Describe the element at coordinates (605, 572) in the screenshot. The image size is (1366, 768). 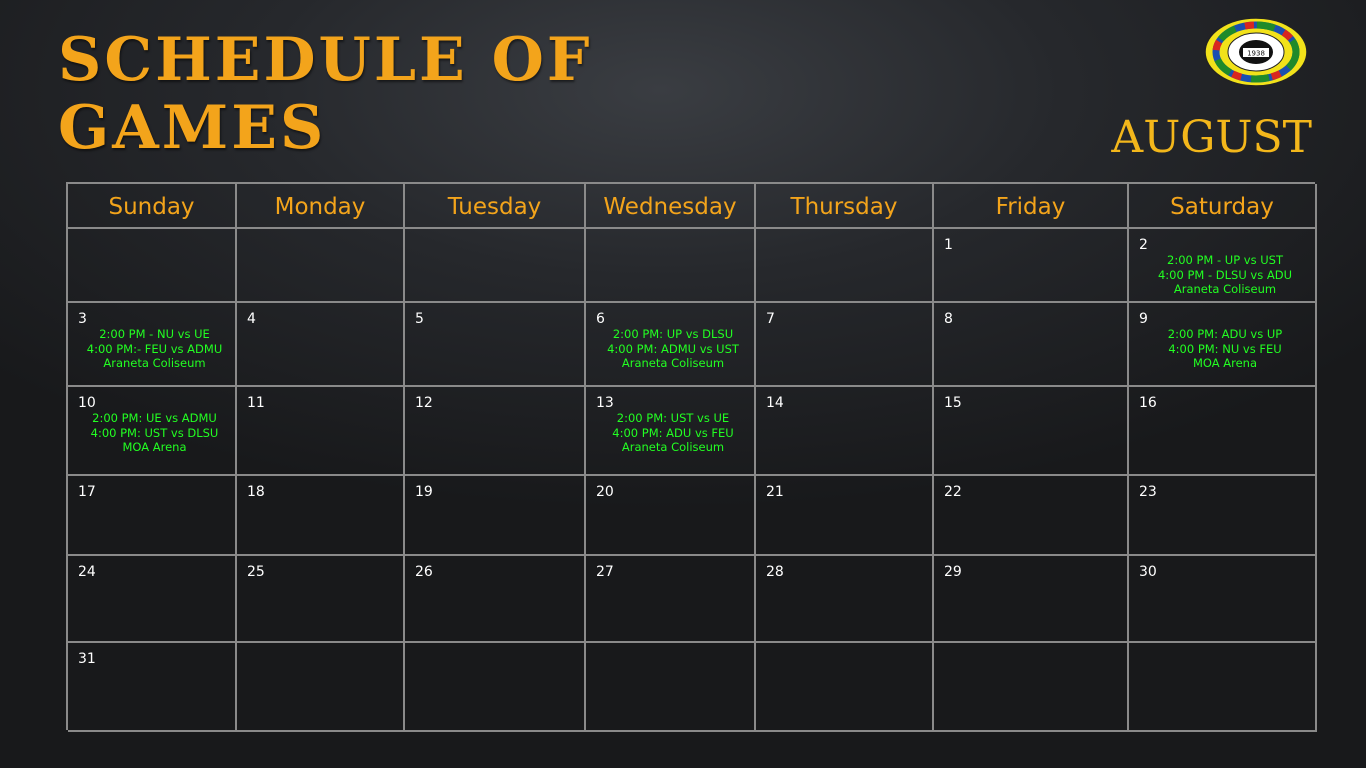
I see `day-number: 27` at that location.